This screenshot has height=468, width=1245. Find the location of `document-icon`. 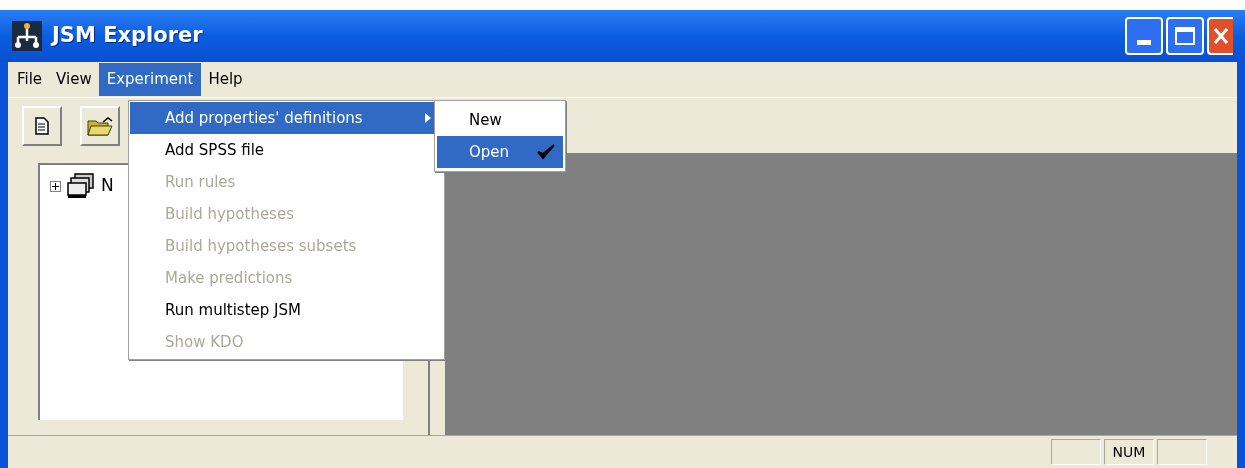

document-icon is located at coordinates (42, 125).